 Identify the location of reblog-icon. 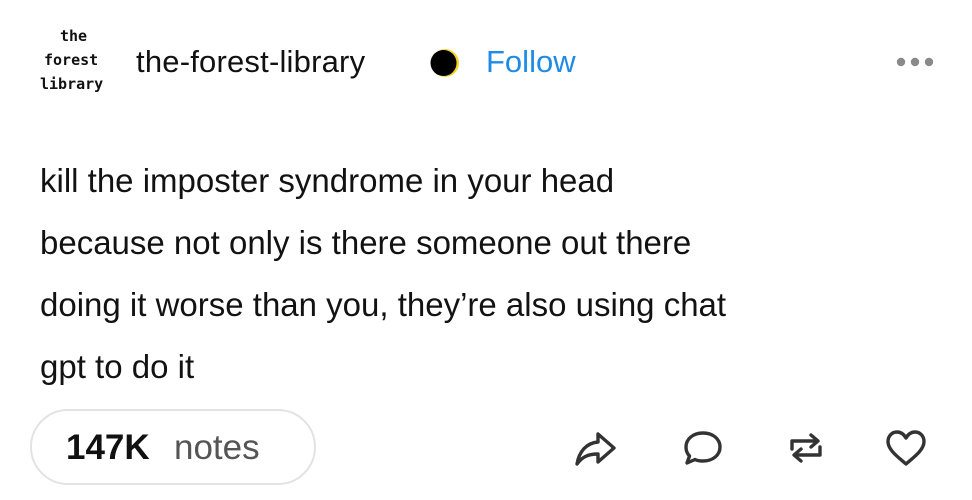
(806, 448).